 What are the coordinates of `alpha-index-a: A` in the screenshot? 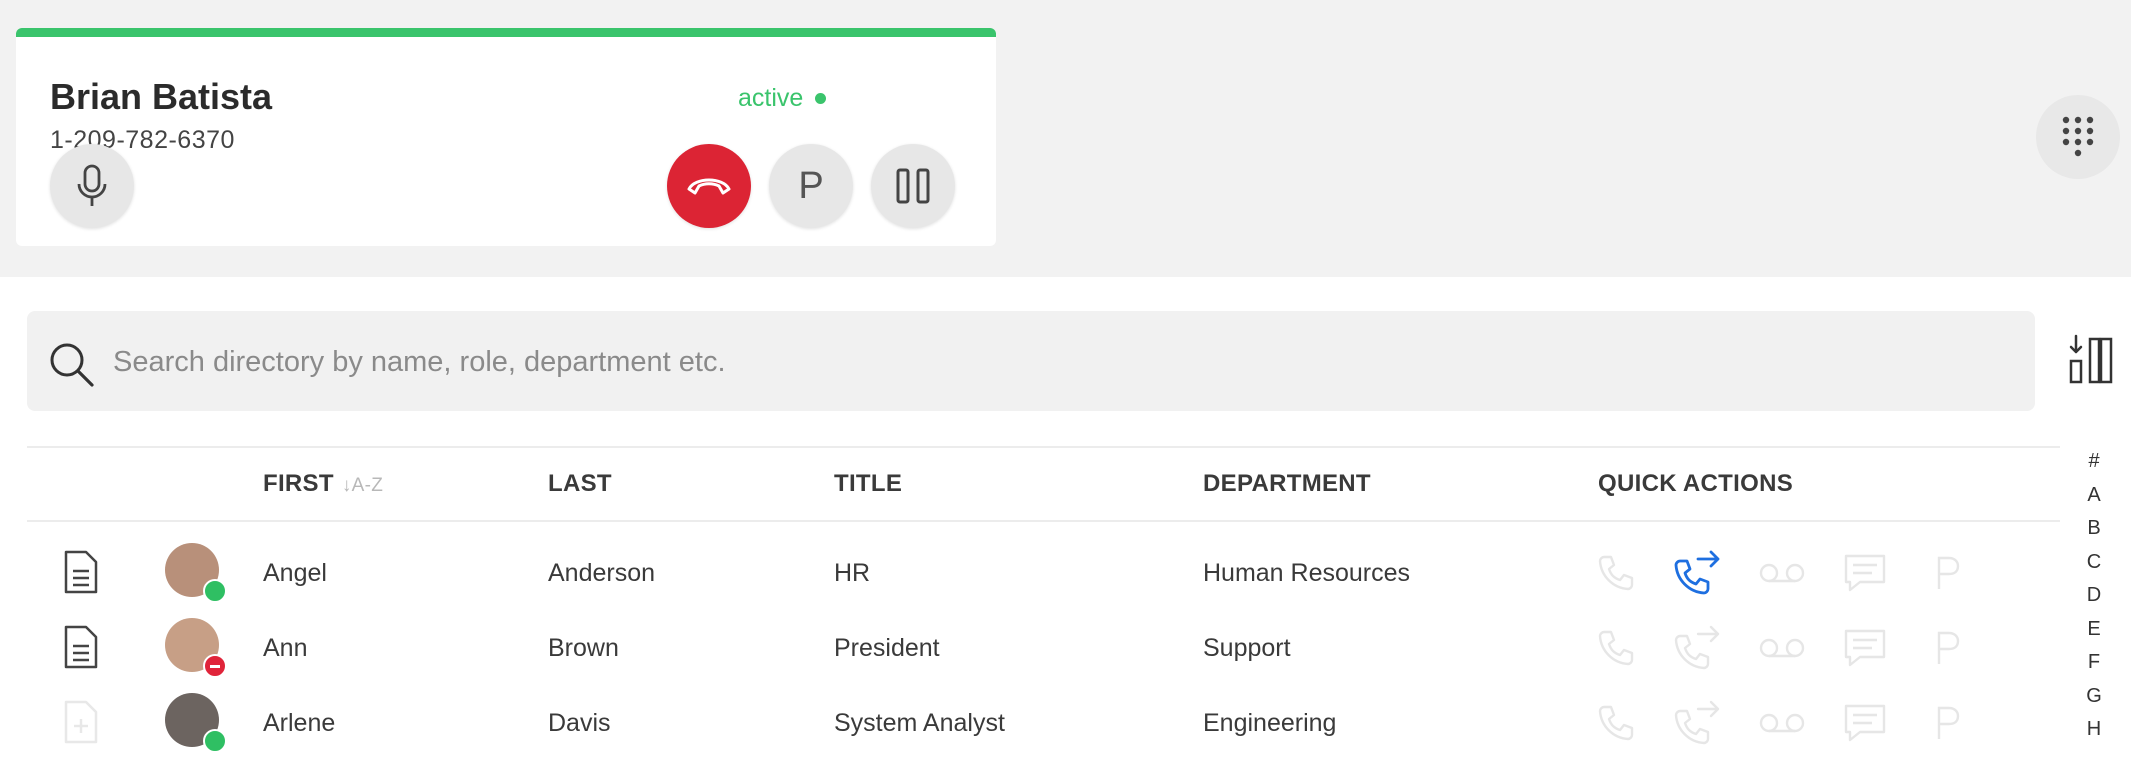 It's located at (2094, 501).